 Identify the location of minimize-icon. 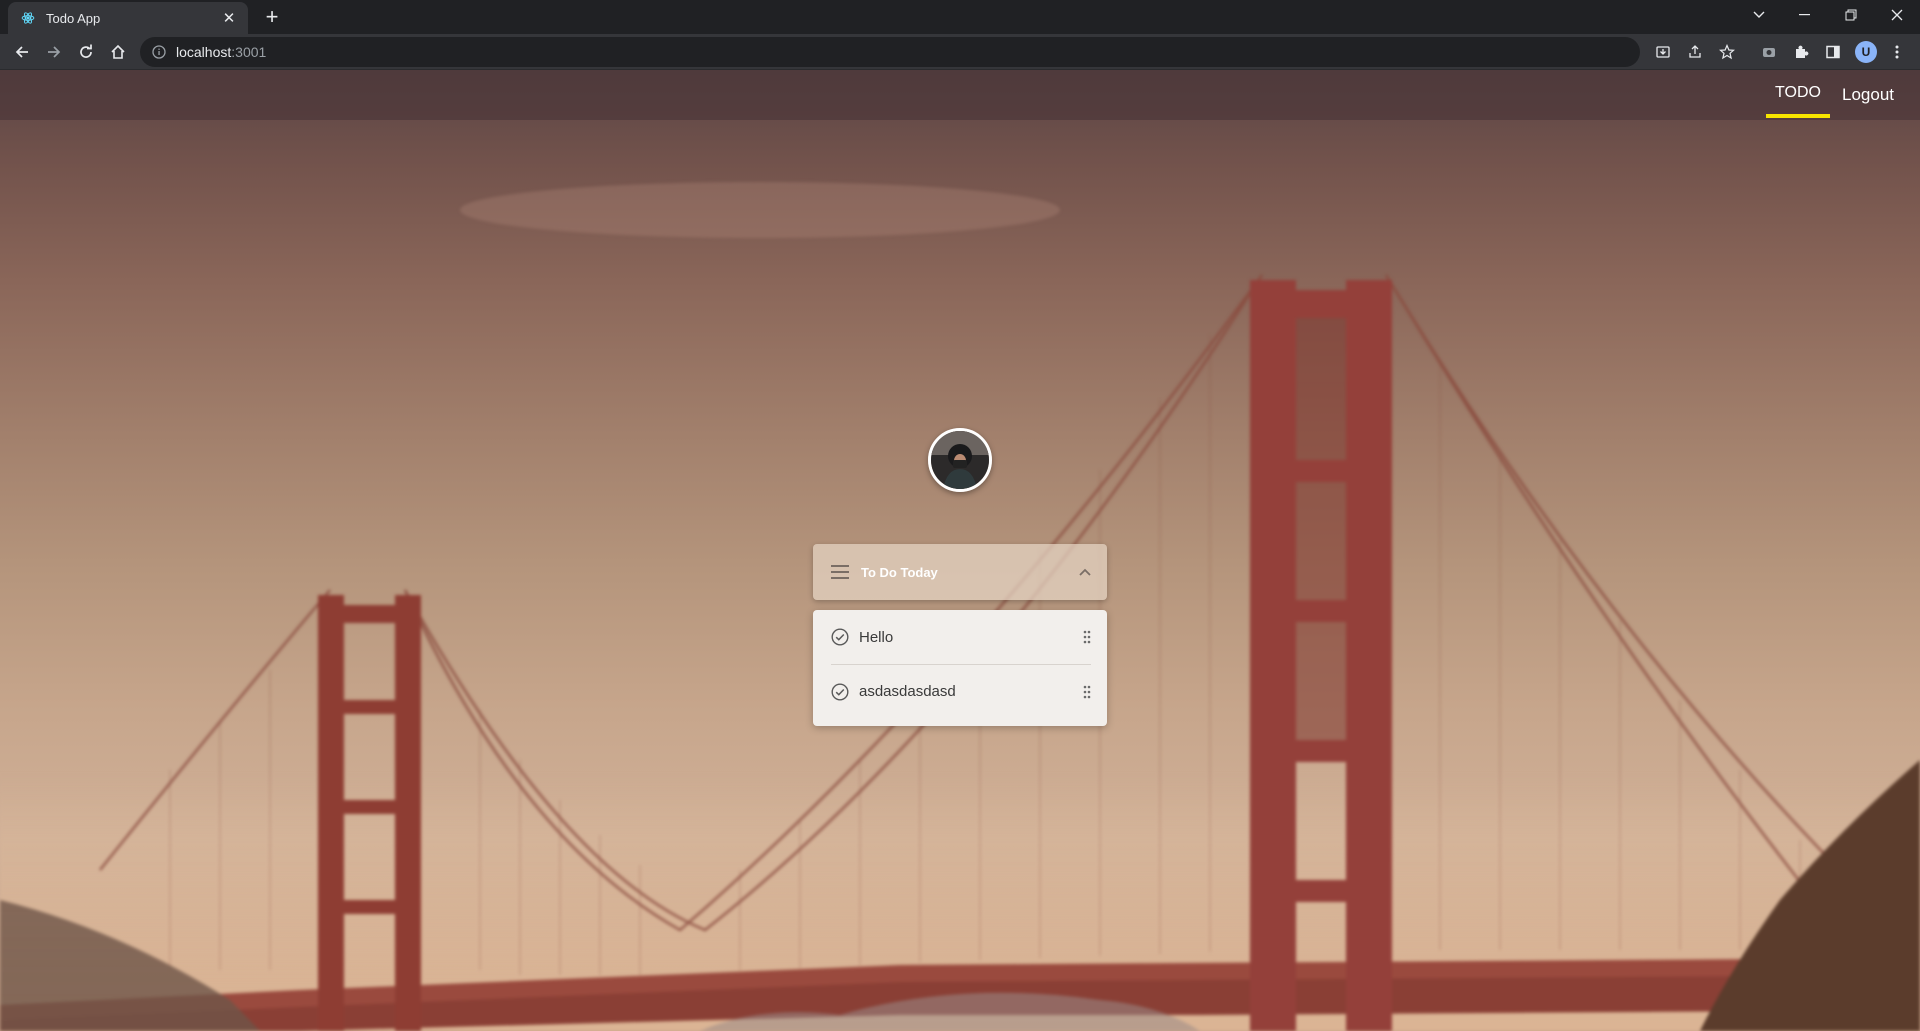
(1805, 15).